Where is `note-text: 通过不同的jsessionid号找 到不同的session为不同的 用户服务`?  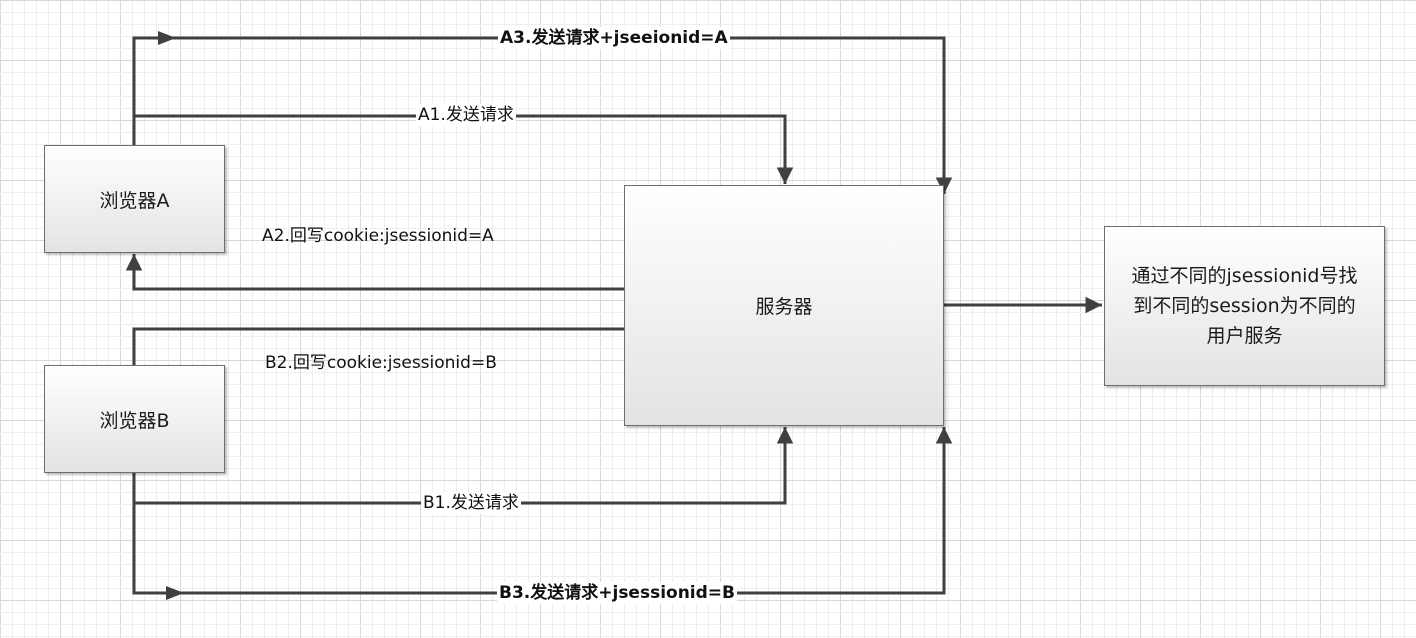
note-text: 通过不同的jsessionid号找 到不同的session为不同的 用户服务 is located at coordinates (1245, 306).